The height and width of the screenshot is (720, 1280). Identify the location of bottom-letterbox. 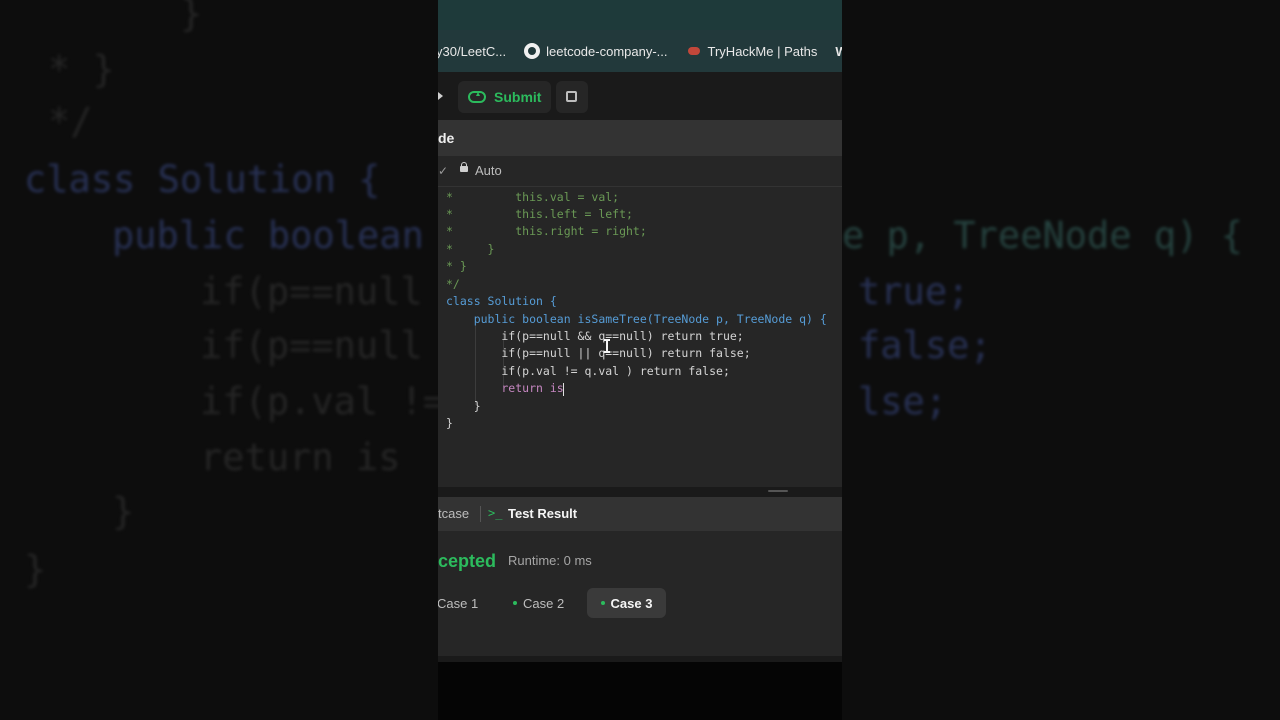
(640, 691).